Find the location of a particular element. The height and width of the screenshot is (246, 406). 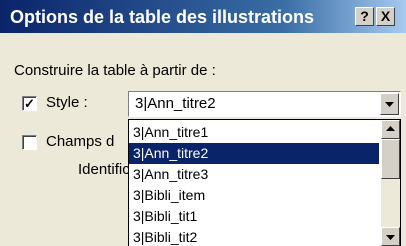

chevron-up-icon is located at coordinates (390, 128).